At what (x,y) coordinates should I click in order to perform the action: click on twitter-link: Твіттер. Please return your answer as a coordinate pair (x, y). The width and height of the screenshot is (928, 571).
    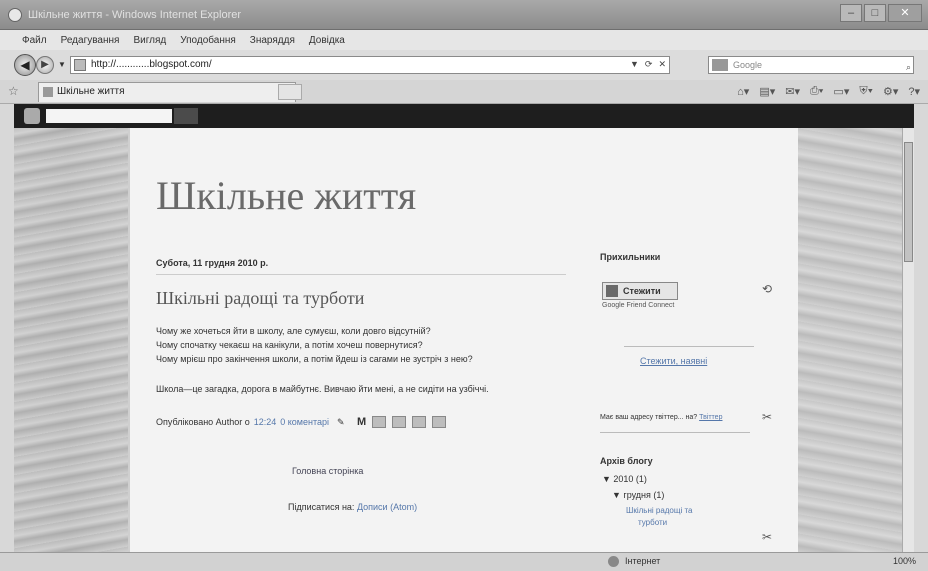
    Looking at the image, I should click on (710, 417).